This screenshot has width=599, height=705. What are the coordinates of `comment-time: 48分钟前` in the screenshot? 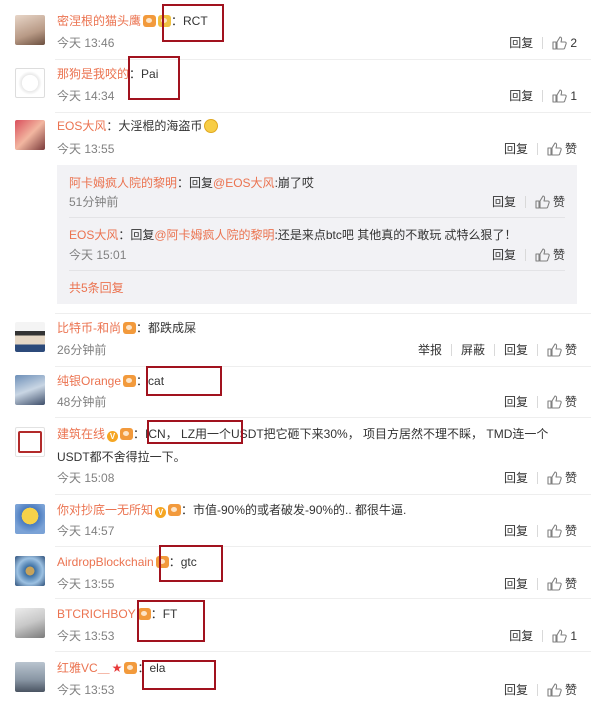 It's located at (82, 402).